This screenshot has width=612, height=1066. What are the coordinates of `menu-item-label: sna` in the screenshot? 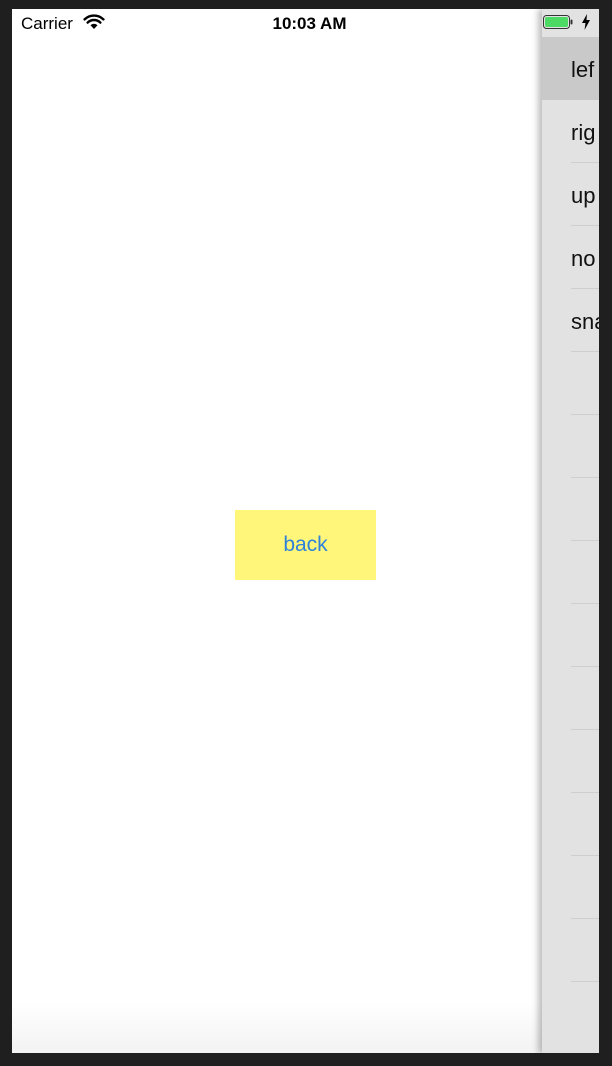 It's located at (585, 321).